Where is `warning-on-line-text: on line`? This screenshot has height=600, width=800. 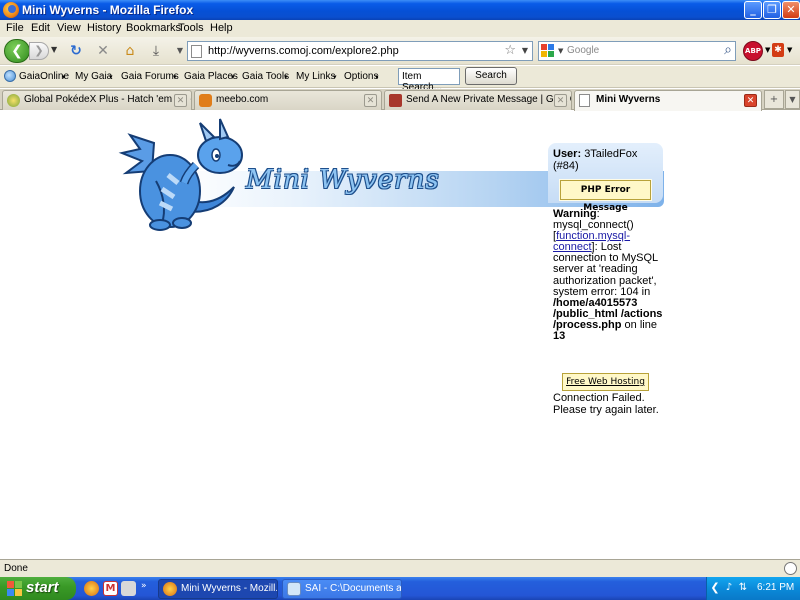 warning-on-line-text: on line is located at coordinates (639, 324).